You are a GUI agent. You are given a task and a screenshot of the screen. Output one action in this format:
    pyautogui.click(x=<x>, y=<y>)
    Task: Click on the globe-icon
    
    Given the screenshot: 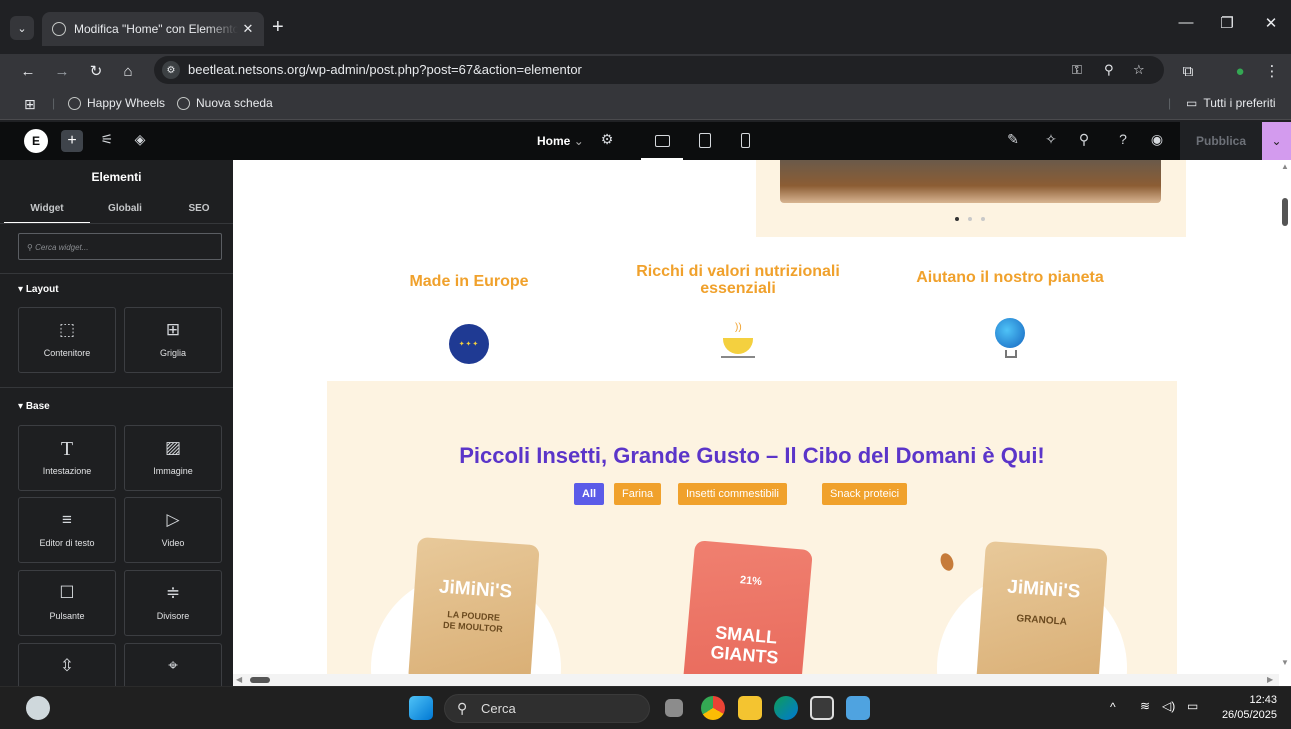 What is the action you would take?
    pyautogui.click(x=183, y=103)
    